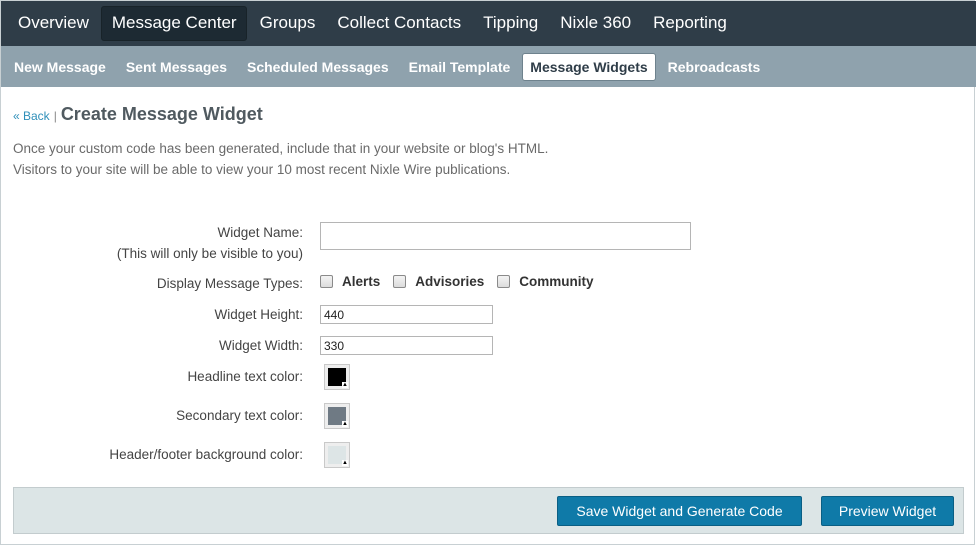  I want to click on top-nav-nixle-360: Nixle 360, so click(595, 23).